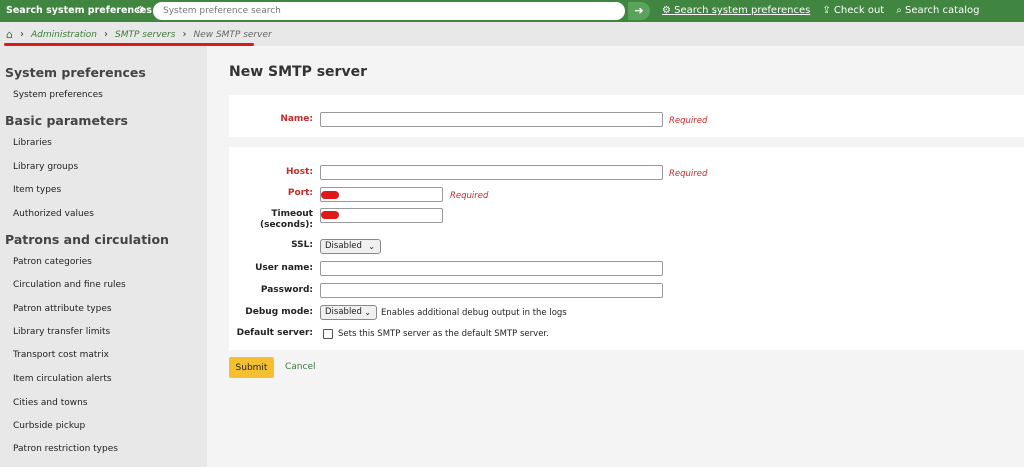 The width and height of the screenshot is (1024, 467). Describe the element at coordinates (348, 312) in the screenshot. I see `debug-mode-select: Disabled ⌄` at that location.